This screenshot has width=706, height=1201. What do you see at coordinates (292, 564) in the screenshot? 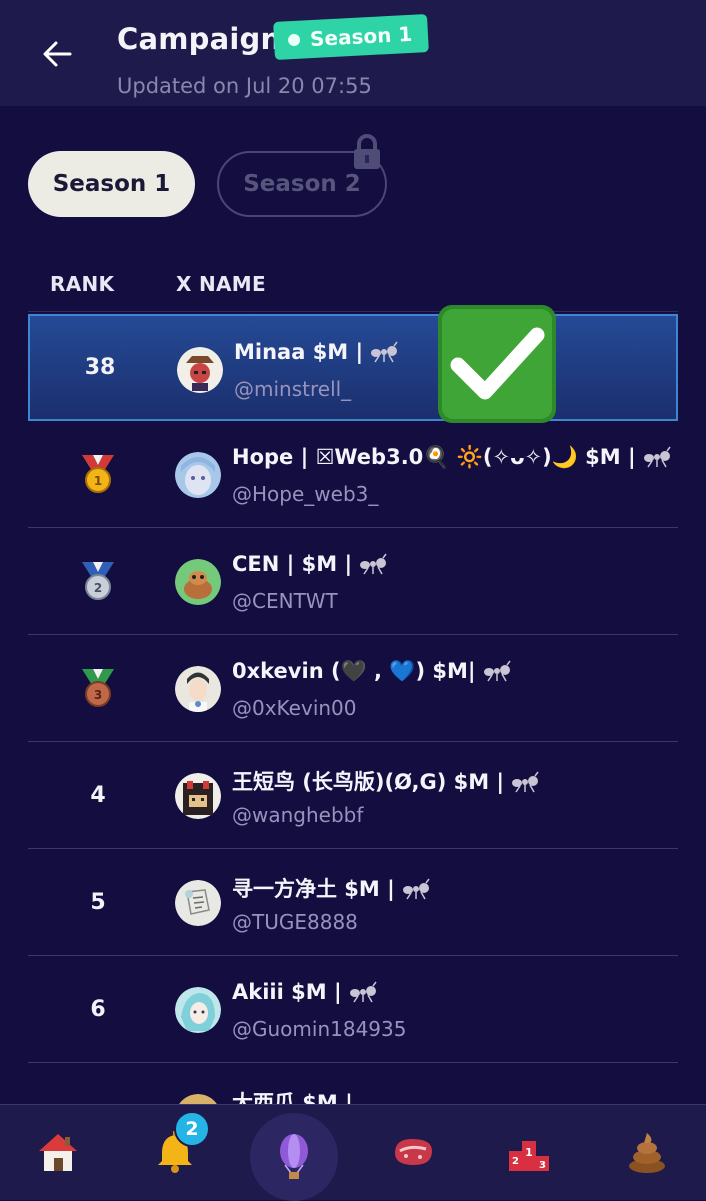
I see `user-name-text: CEN | $M |` at bounding box center [292, 564].